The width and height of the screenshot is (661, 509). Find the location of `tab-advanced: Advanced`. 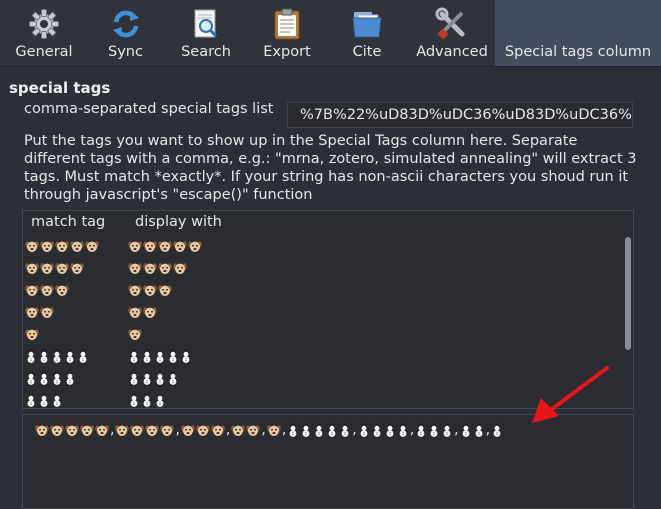

tab-advanced: Advanced is located at coordinates (452, 33).